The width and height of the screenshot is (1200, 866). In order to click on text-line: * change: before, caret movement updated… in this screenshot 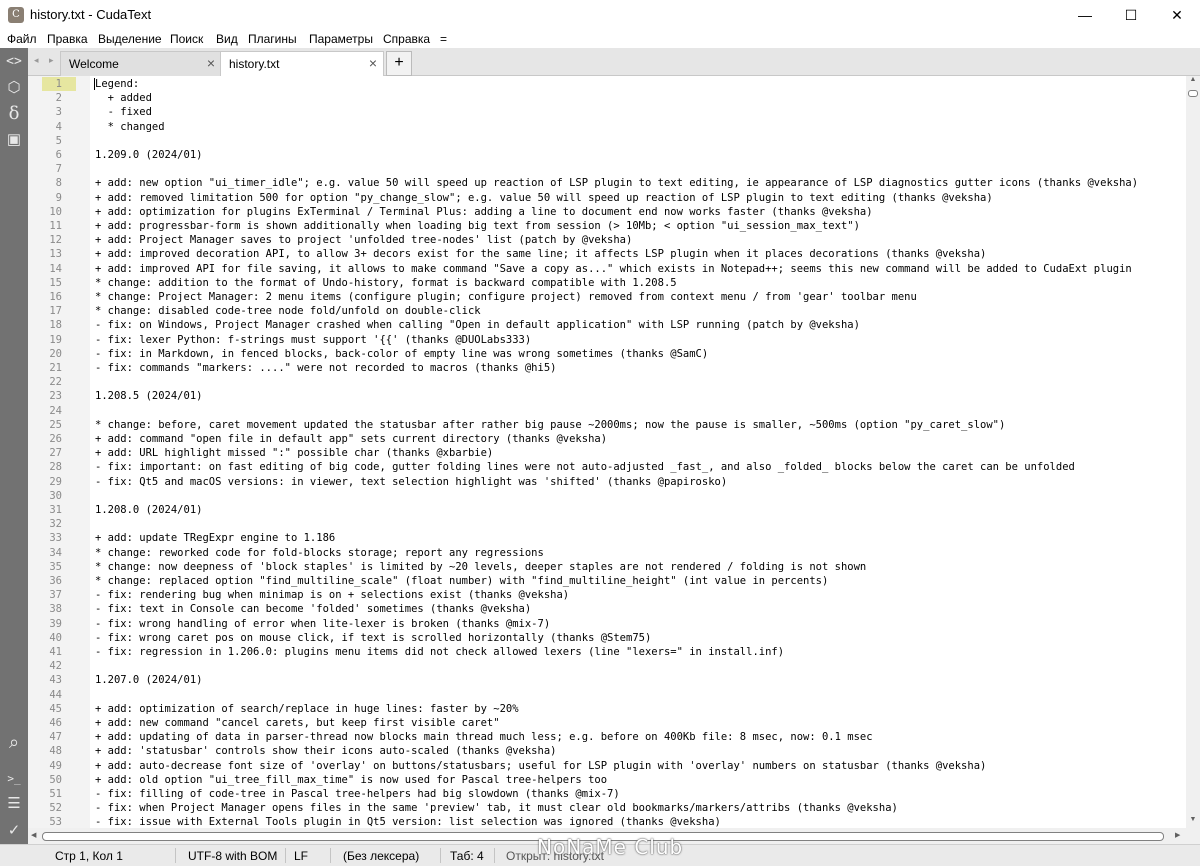, I will do `click(550, 425)`.